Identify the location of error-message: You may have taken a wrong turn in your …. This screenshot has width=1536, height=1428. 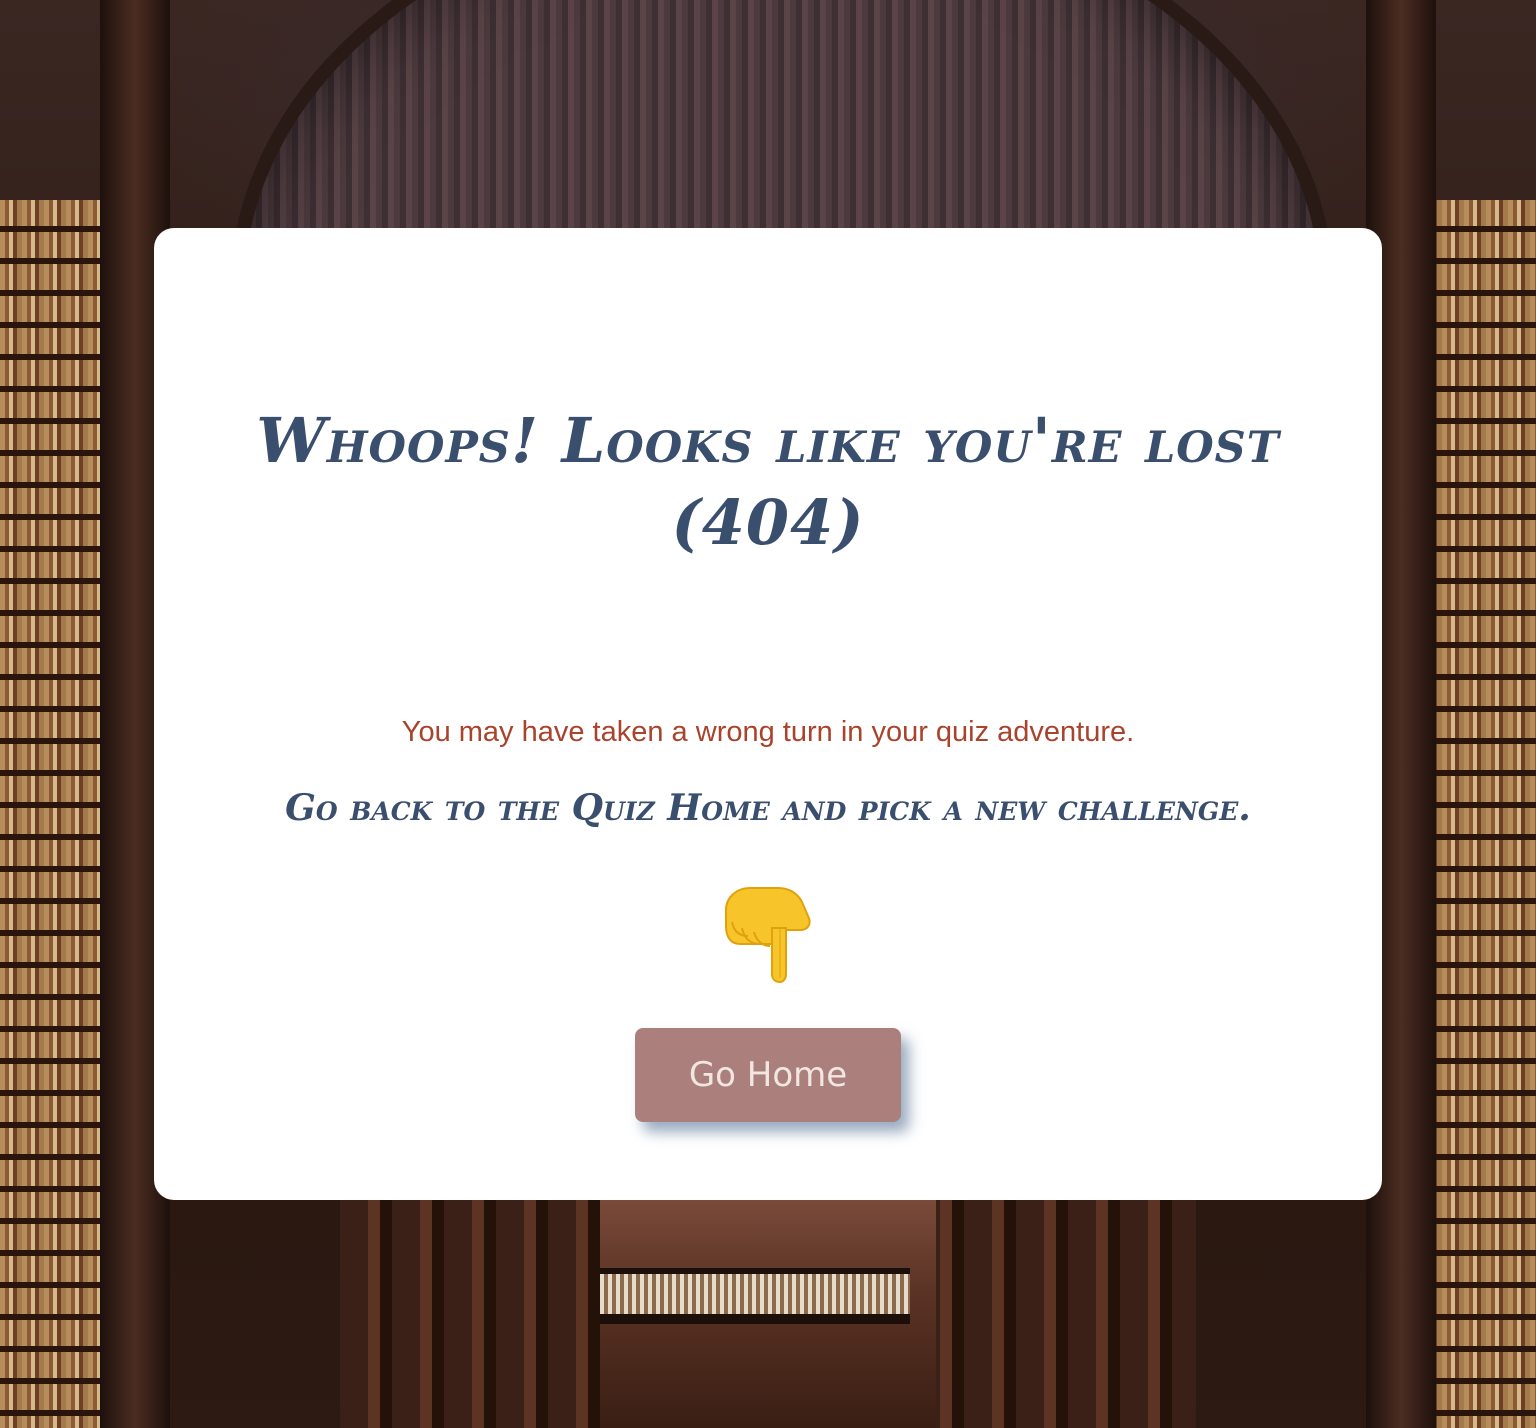
(768, 732).